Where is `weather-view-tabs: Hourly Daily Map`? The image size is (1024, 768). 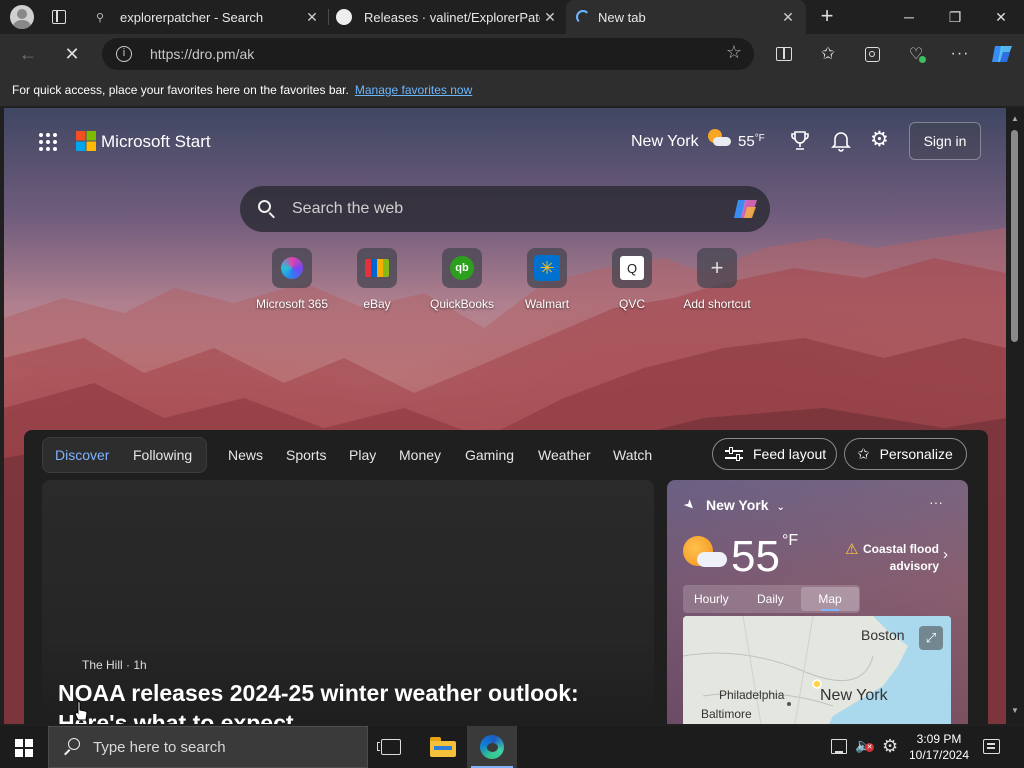
weather-view-tabs: Hourly Daily Map is located at coordinates (771, 599).